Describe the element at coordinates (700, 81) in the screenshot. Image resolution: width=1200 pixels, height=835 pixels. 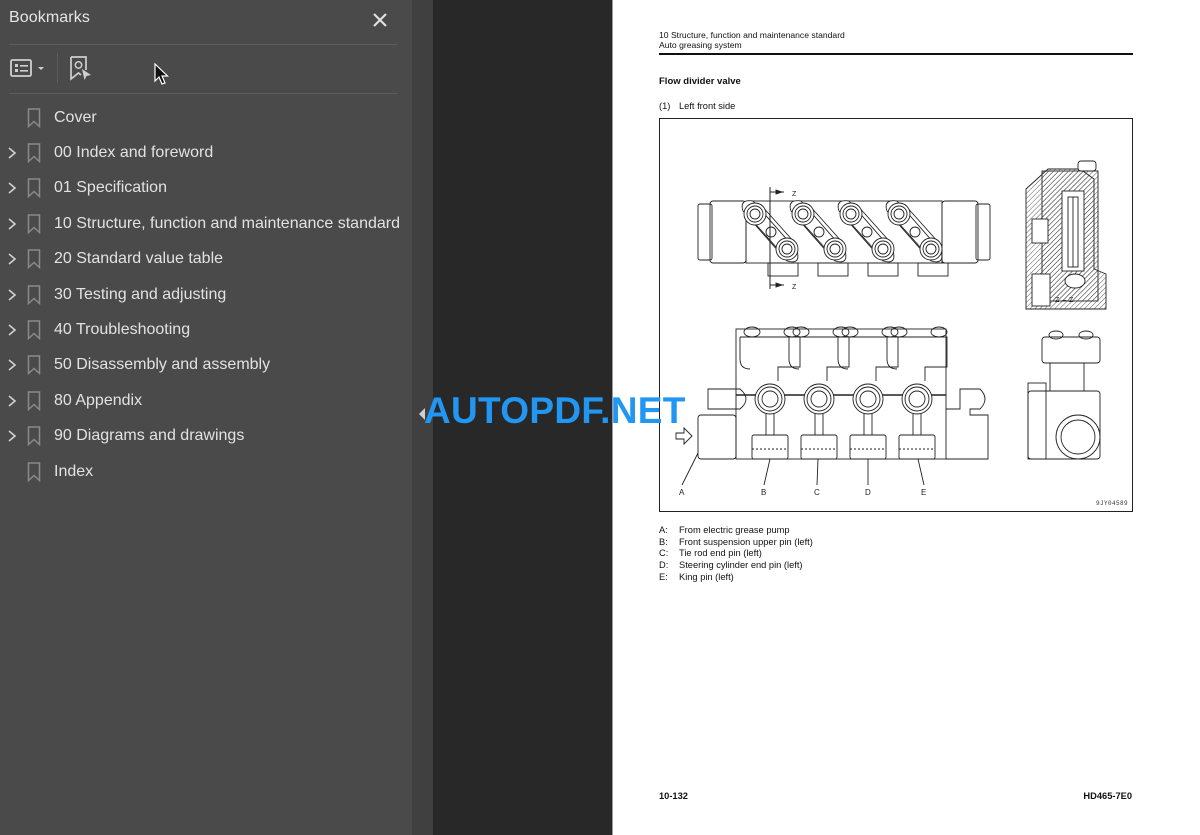
I see `section-title: Flow divider valve` at that location.